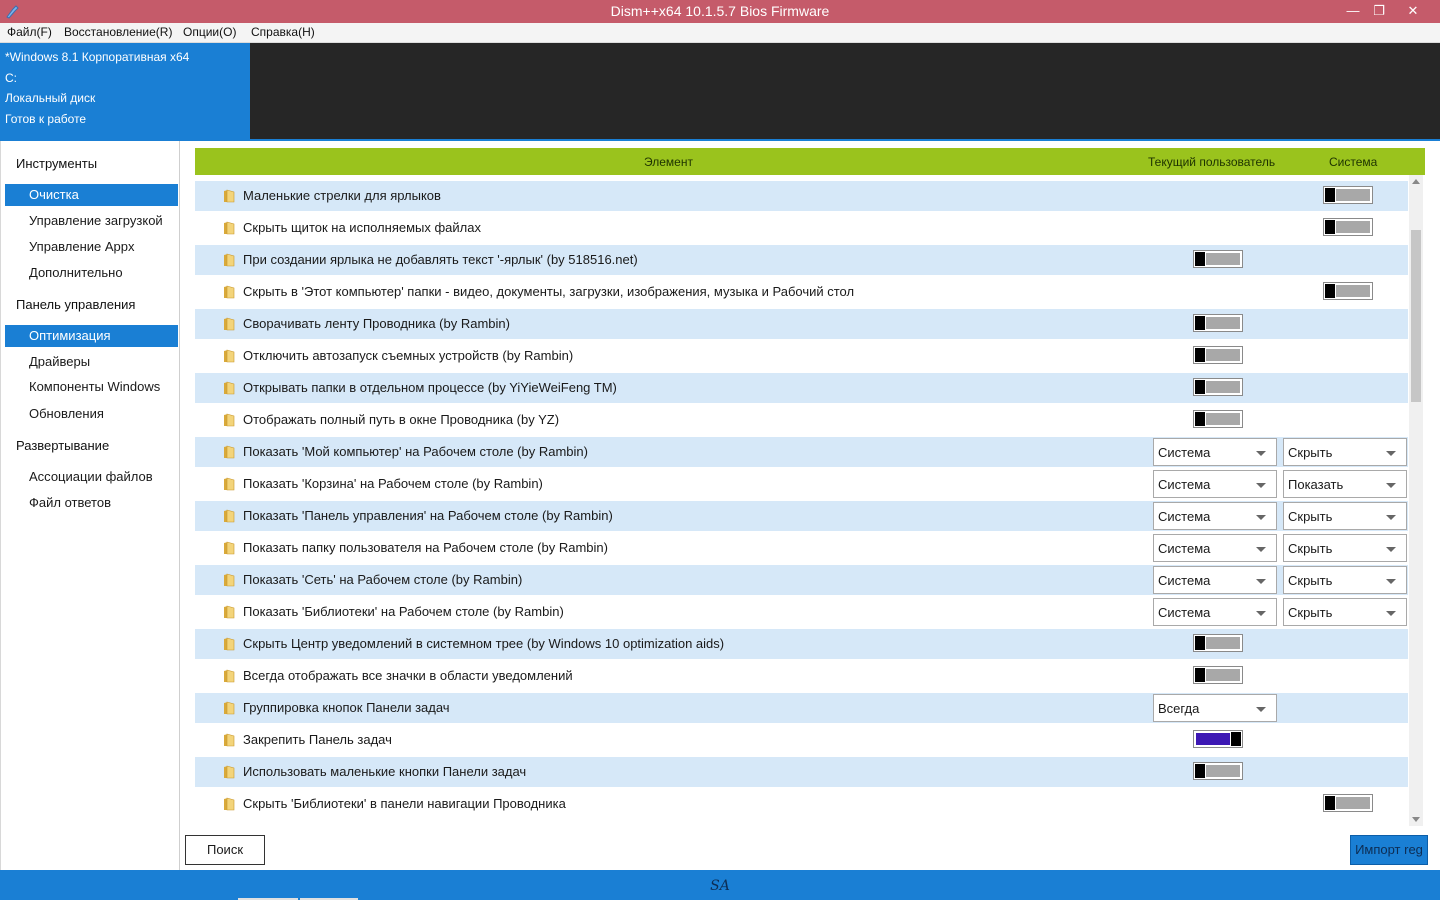 The image size is (1440, 900). I want to click on sidebar-item-updates: Обновления, so click(91, 414).